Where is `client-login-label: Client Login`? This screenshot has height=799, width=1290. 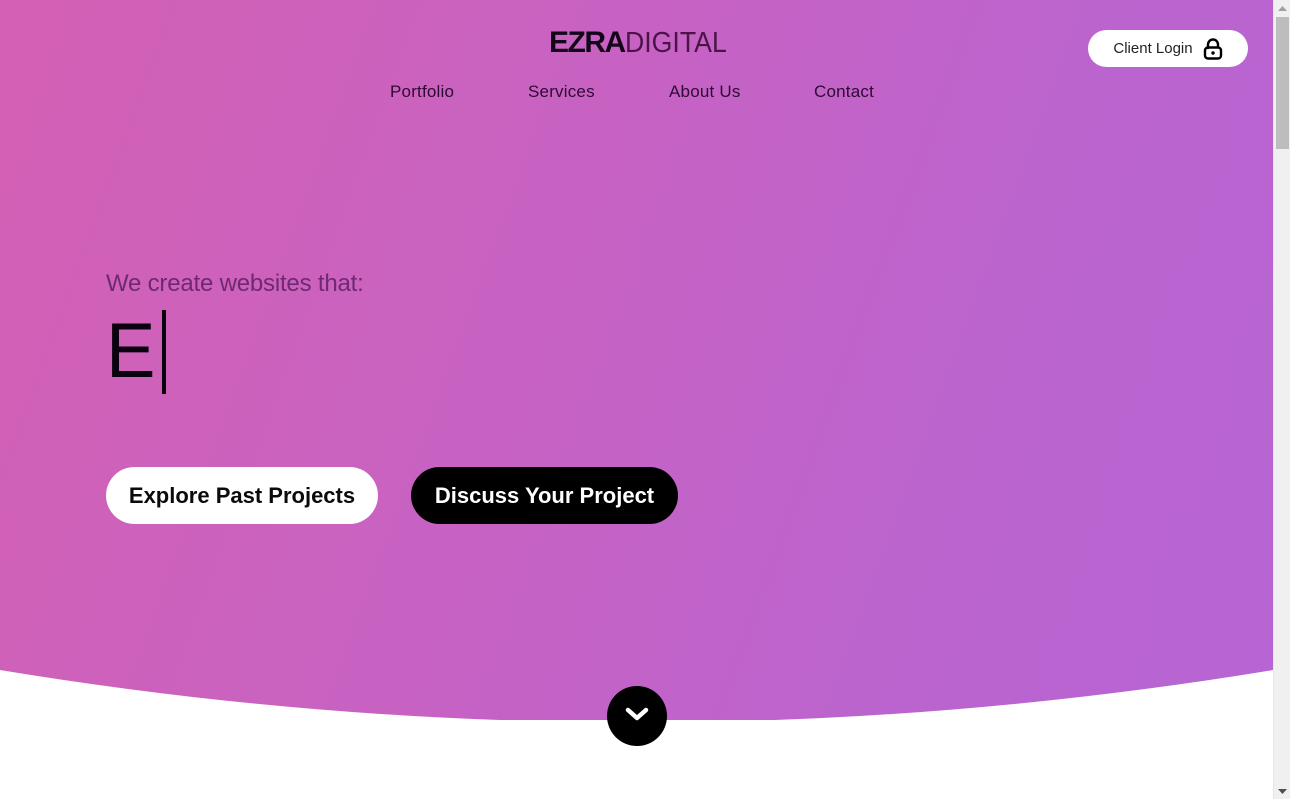 client-login-label: Client Login is located at coordinates (1153, 48).